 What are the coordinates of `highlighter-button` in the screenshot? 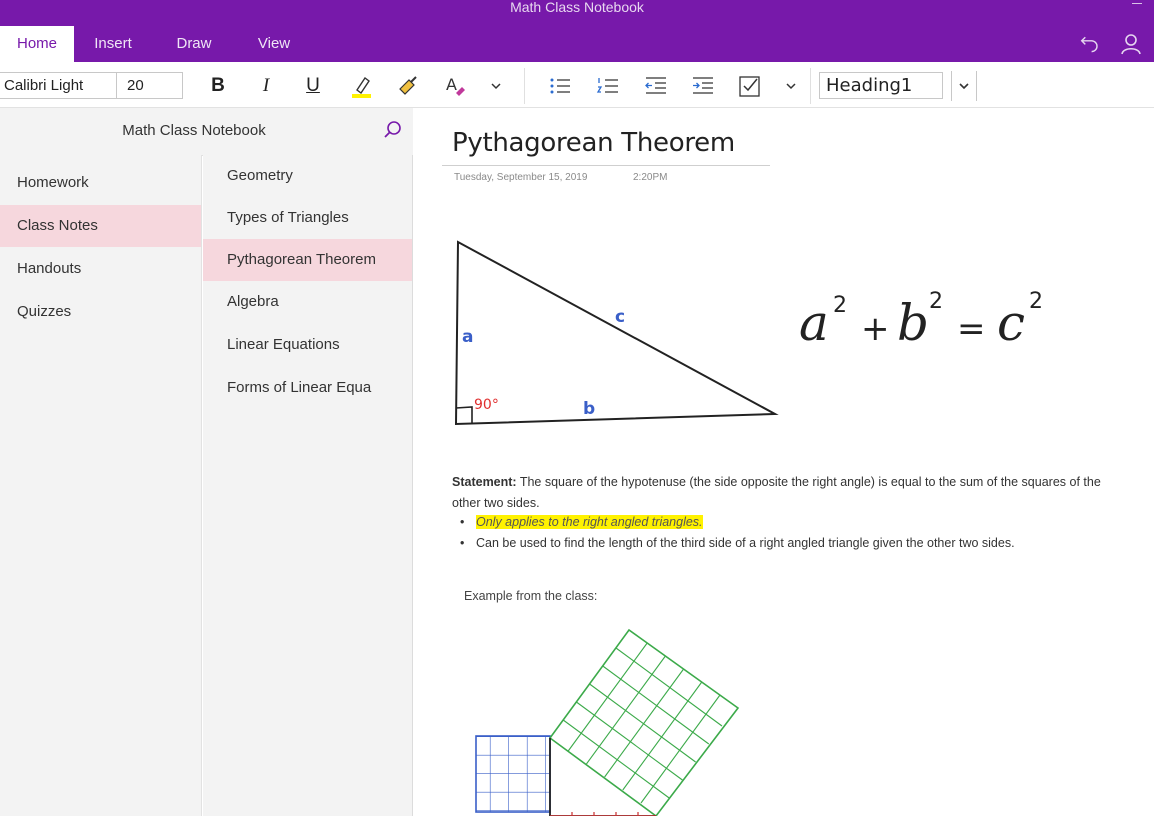 It's located at (361, 86).